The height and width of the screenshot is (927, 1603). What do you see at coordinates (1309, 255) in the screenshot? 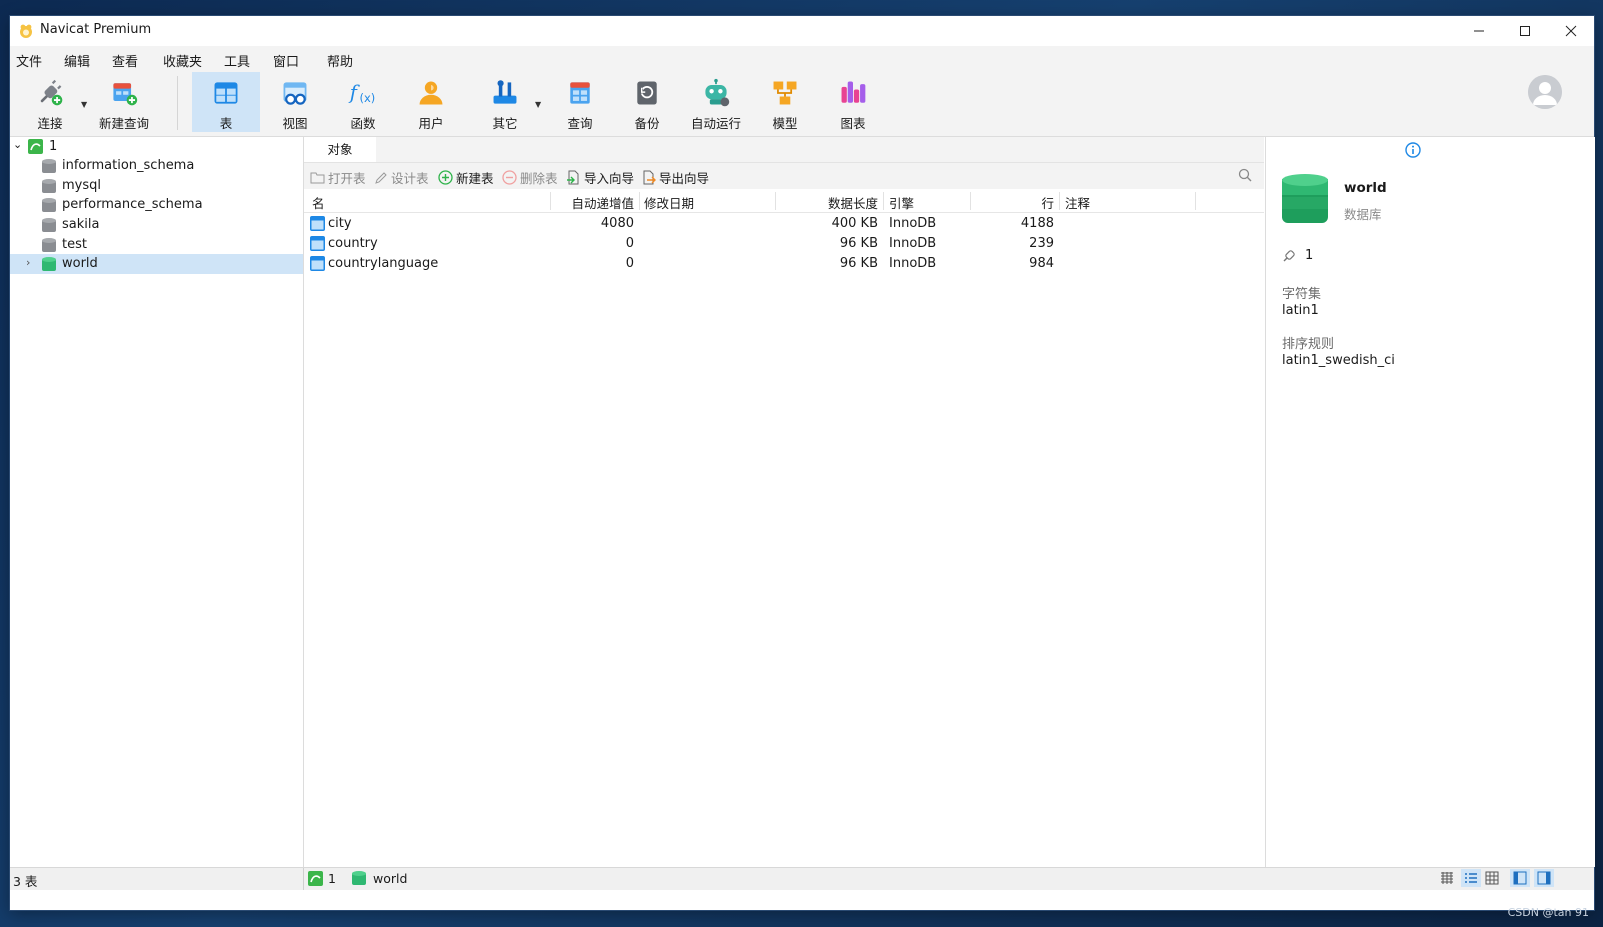
I see `info-connection: 1` at bounding box center [1309, 255].